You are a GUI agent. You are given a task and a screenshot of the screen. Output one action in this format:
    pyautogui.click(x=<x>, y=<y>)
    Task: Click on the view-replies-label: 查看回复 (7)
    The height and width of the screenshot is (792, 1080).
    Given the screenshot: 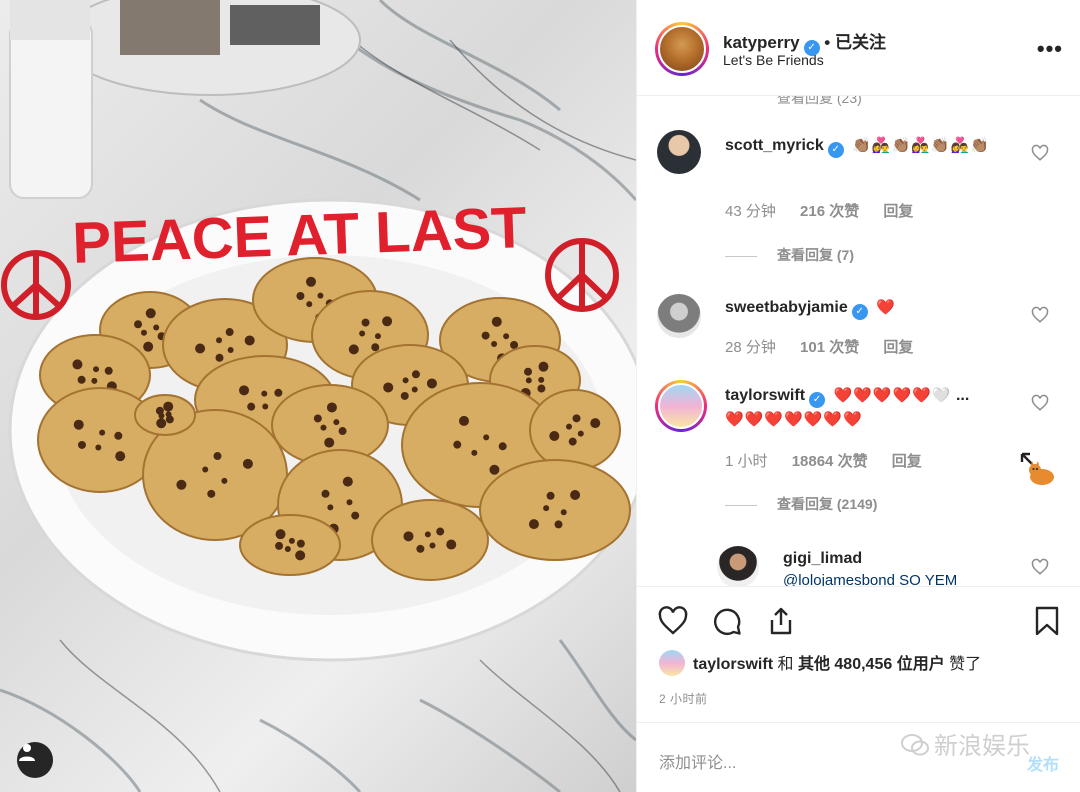 What is the action you would take?
    pyautogui.click(x=815, y=255)
    